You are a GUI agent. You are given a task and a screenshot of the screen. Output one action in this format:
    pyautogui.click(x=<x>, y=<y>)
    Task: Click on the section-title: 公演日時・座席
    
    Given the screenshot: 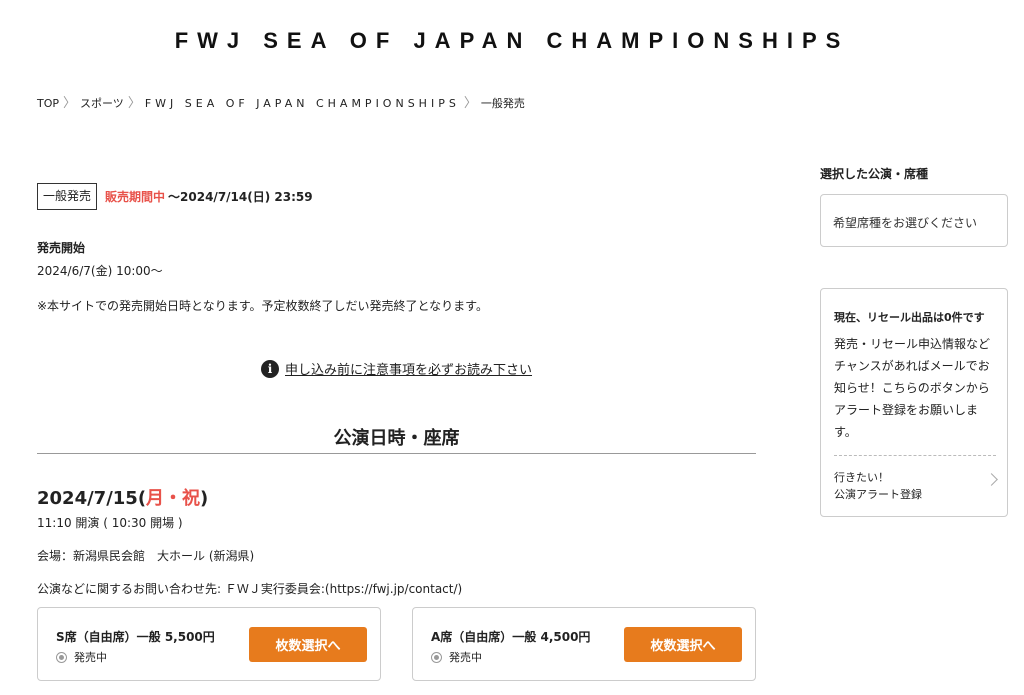 What is the action you would take?
    pyautogui.click(x=396, y=438)
    